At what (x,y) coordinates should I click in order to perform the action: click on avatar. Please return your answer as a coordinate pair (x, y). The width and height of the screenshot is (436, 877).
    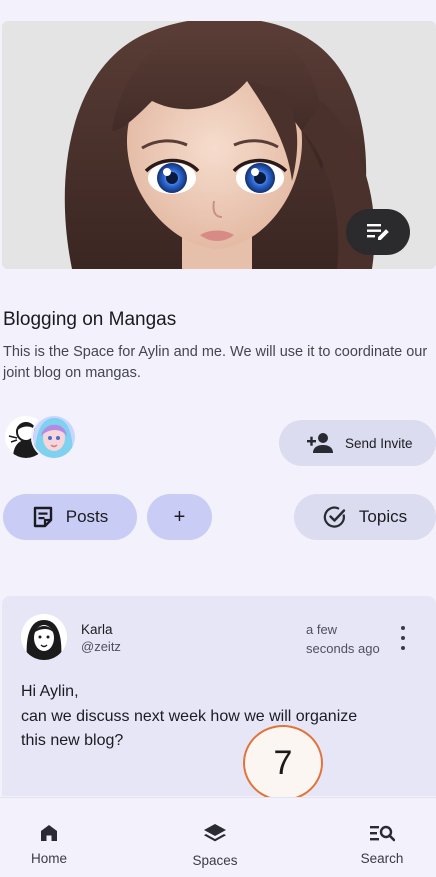
    Looking at the image, I should click on (54, 437).